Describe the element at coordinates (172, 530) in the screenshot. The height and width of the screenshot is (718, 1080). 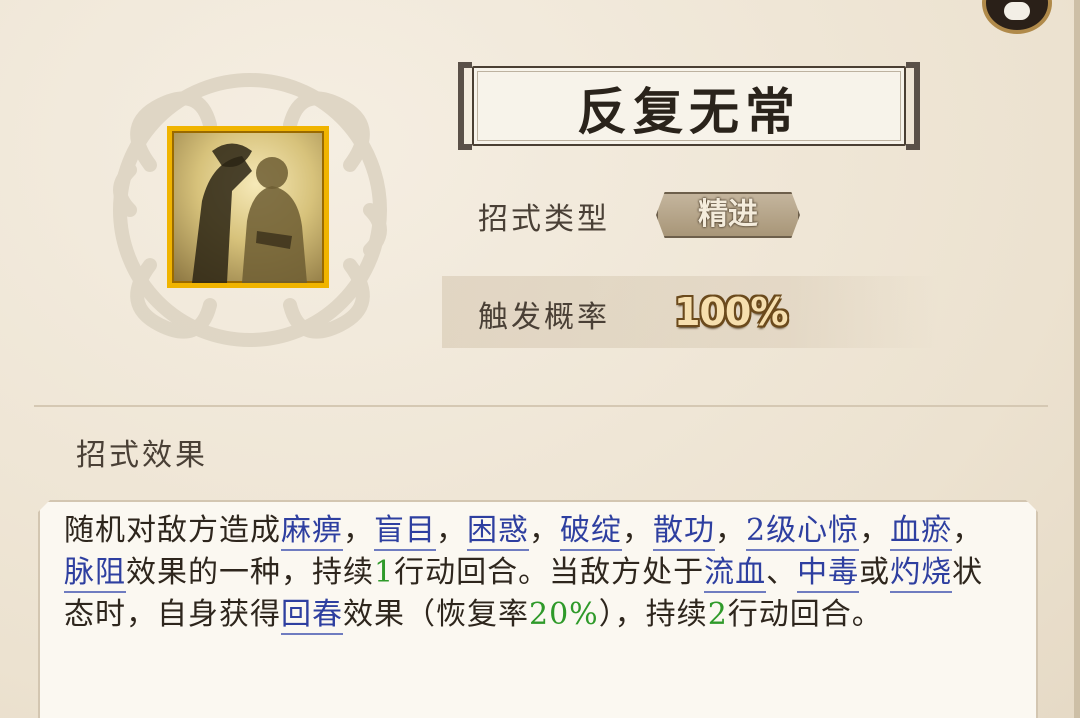
I see `description-text: 随机对敌方造成` at that location.